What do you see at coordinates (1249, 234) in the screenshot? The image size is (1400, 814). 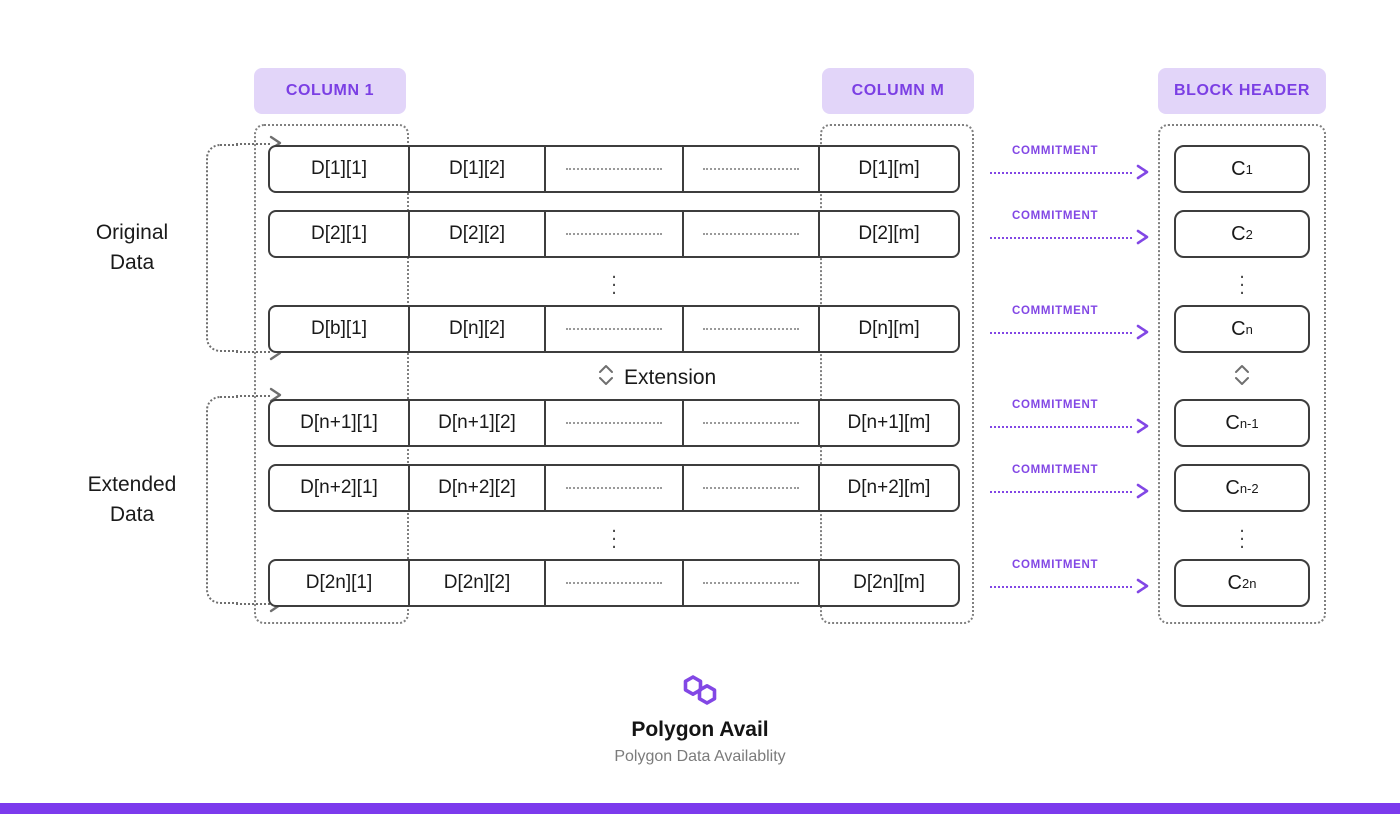 I see `commitment-sub: 2` at bounding box center [1249, 234].